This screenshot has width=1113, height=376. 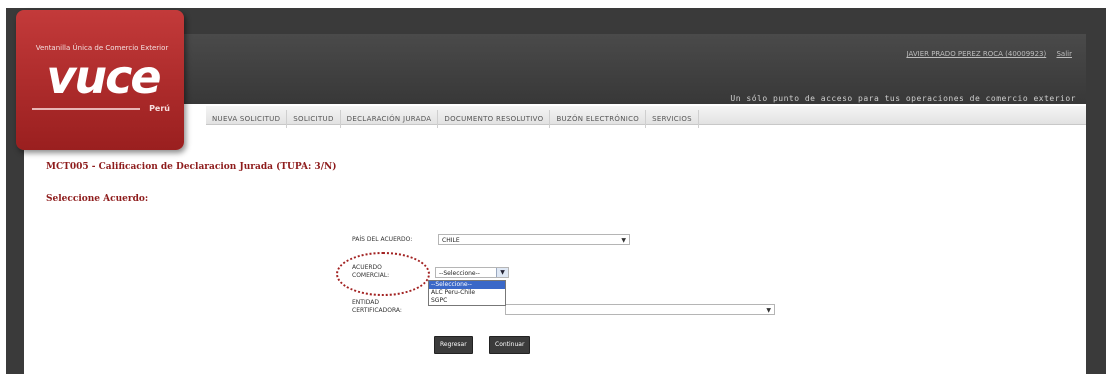 I want to click on user-name-link: JAVIER PRADO PEREZ ROCA (40009923), so click(x=977, y=54).